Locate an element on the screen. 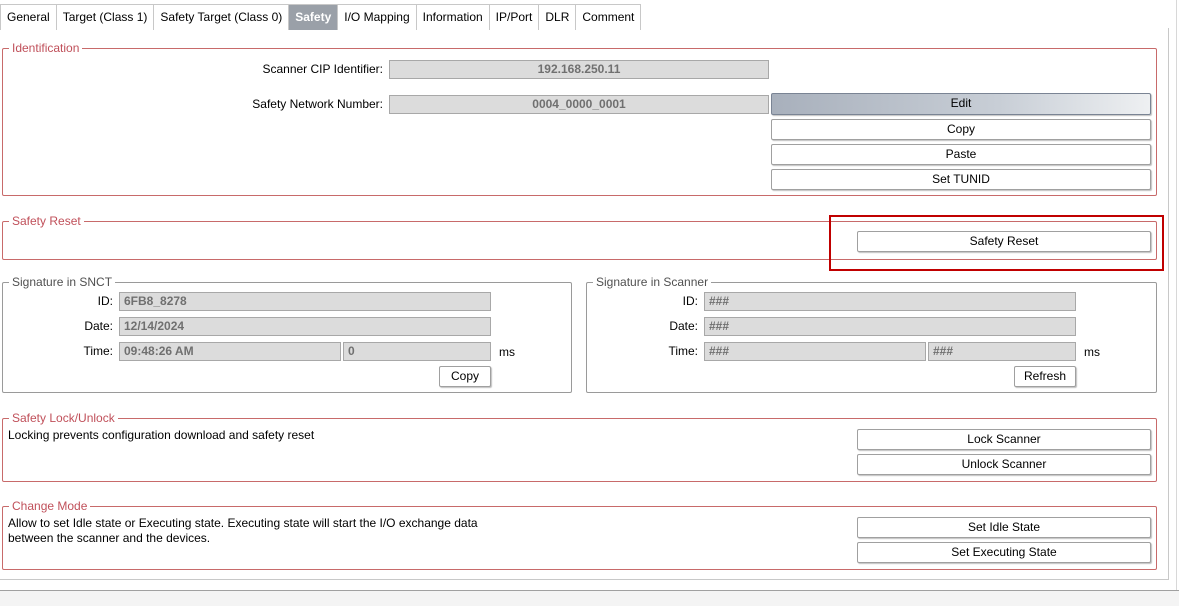  scanner-cip-field: 192.168.250.11 is located at coordinates (579, 69).